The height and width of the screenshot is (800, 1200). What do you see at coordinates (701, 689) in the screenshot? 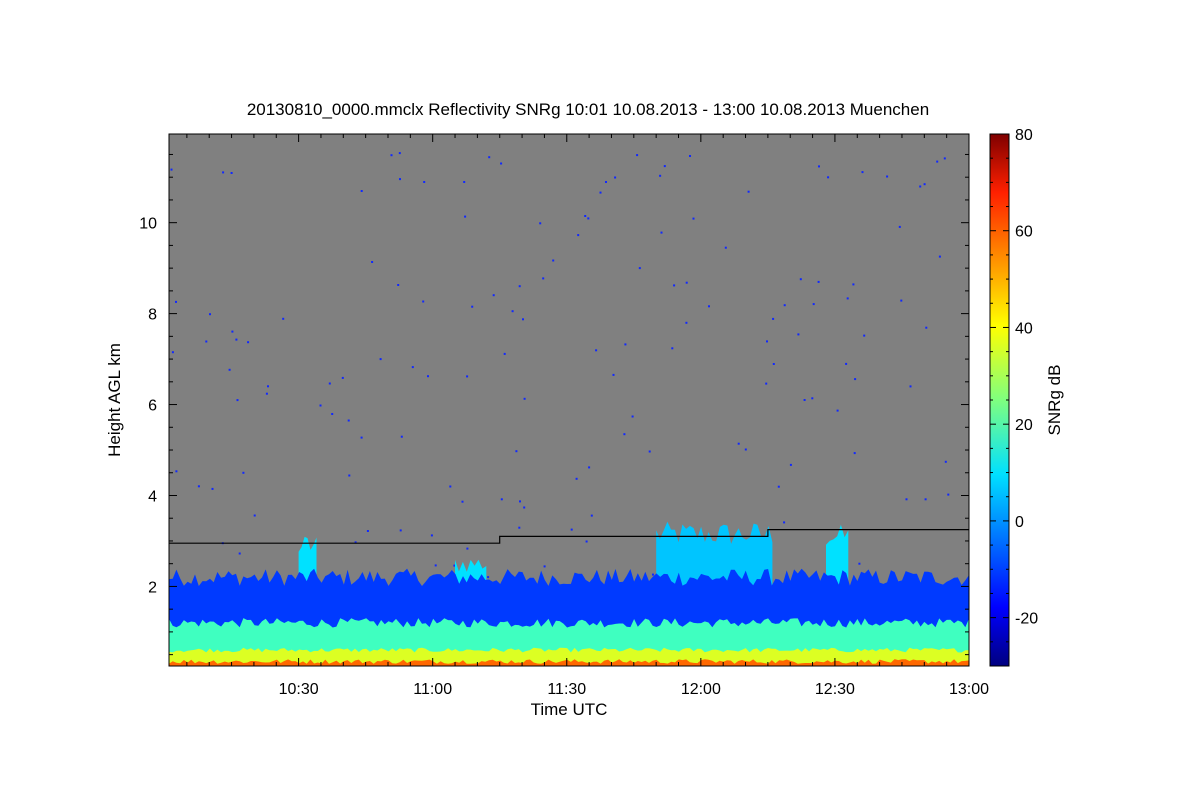
I see `x-tick-label: 12:00` at bounding box center [701, 689].